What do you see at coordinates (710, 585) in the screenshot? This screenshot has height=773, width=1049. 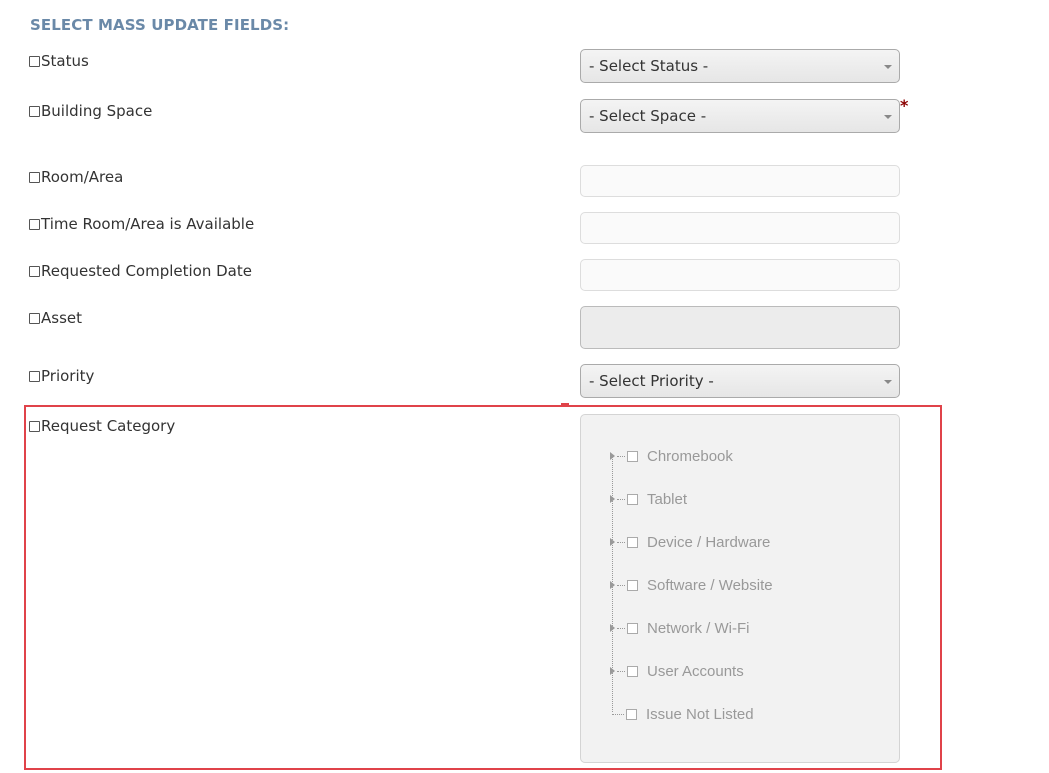 I see `tree-node-label: Software / Website` at bounding box center [710, 585].